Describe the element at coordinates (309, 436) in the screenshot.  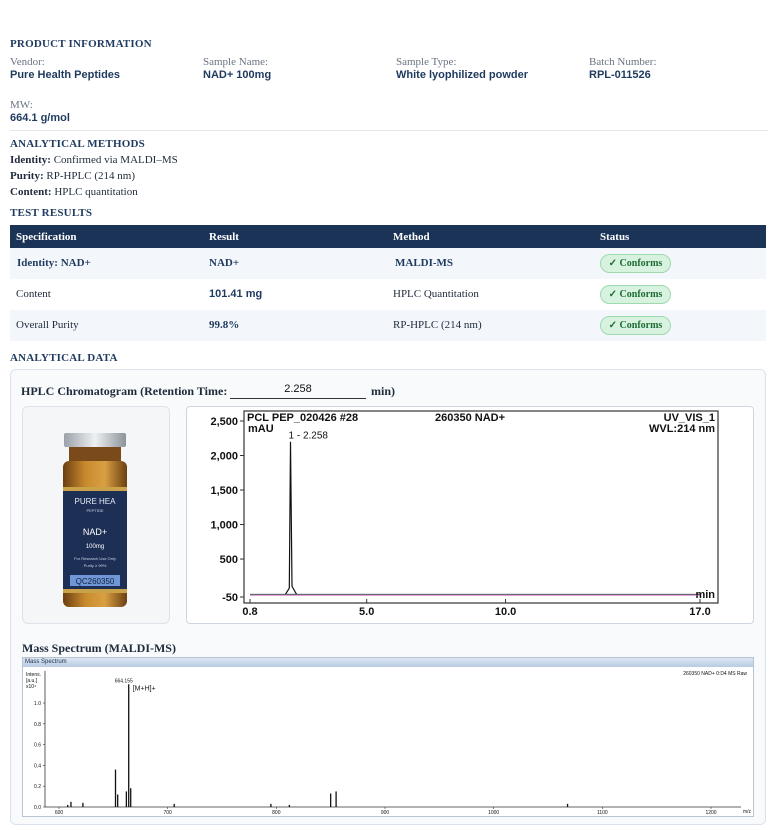
I see `peak-label: 1 - 2.258` at that location.